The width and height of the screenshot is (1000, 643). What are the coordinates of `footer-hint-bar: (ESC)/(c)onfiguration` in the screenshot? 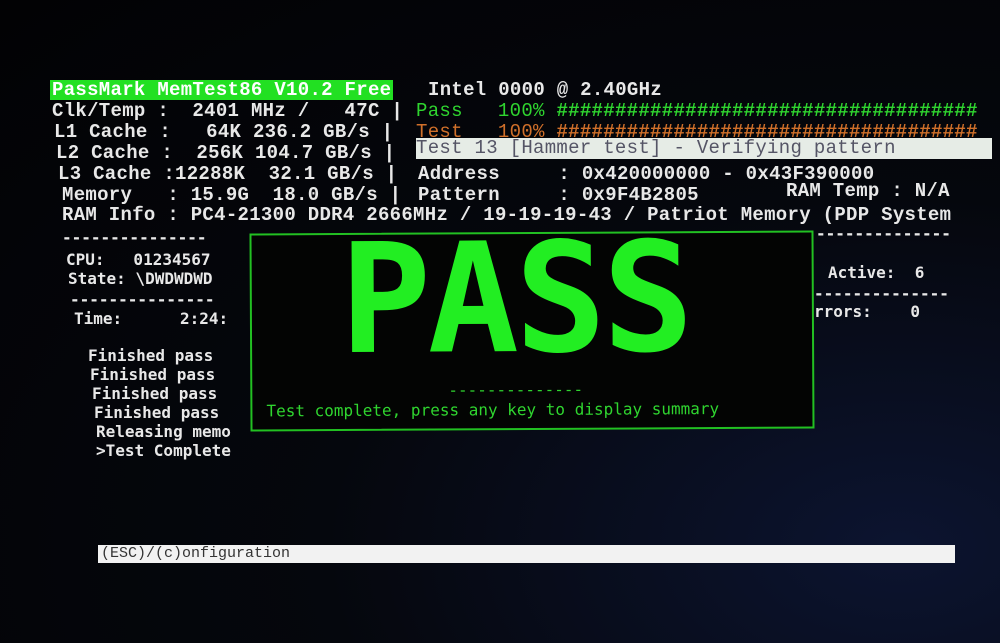 It's located at (526, 554).